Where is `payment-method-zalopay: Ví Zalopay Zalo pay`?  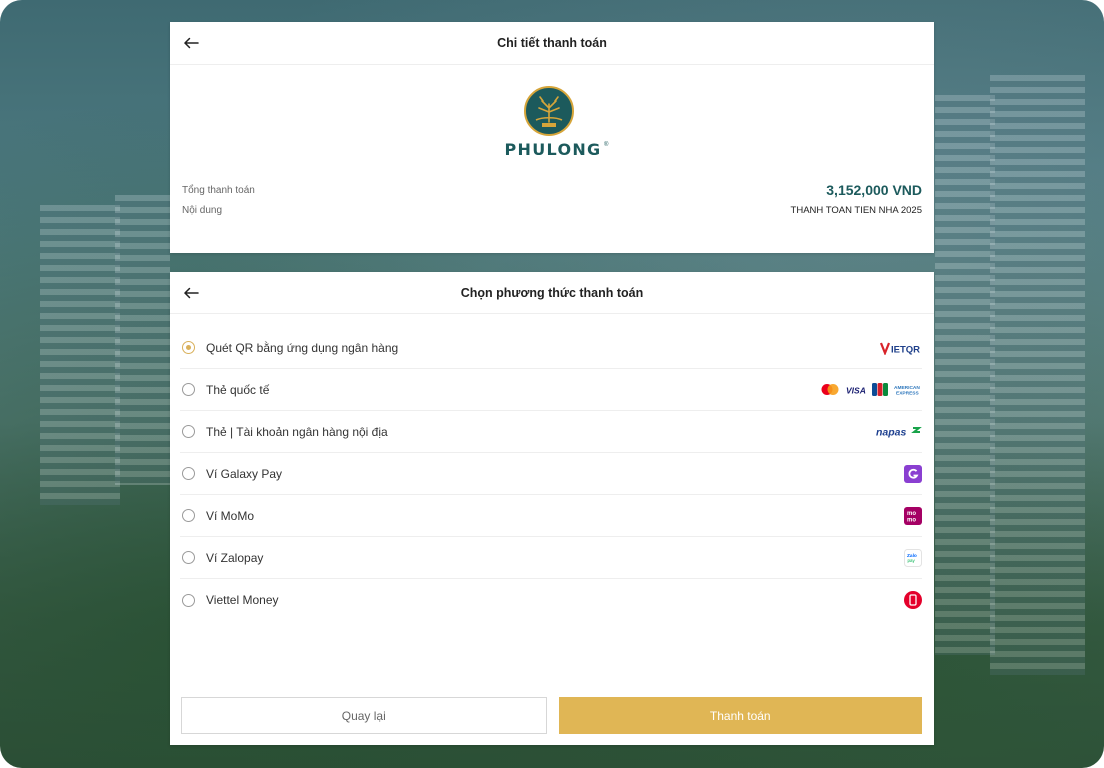
payment-method-zalopay: Ví Zalopay Zalo pay is located at coordinates (551, 558).